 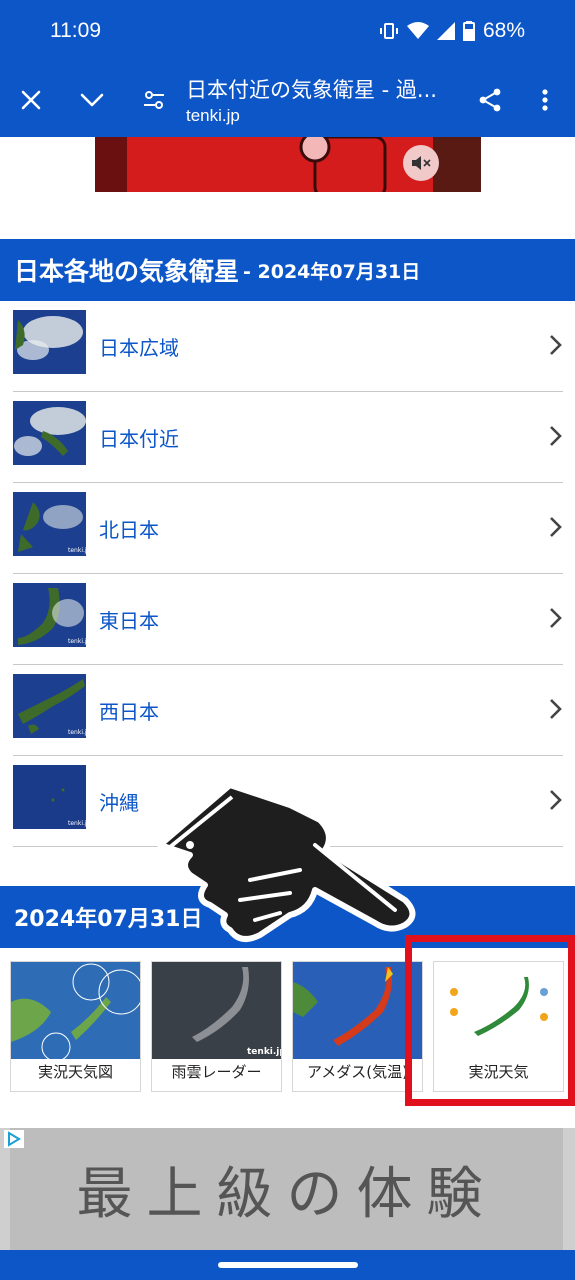 I want to click on list-item-label: 日本付近, so click(x=139, y=439).